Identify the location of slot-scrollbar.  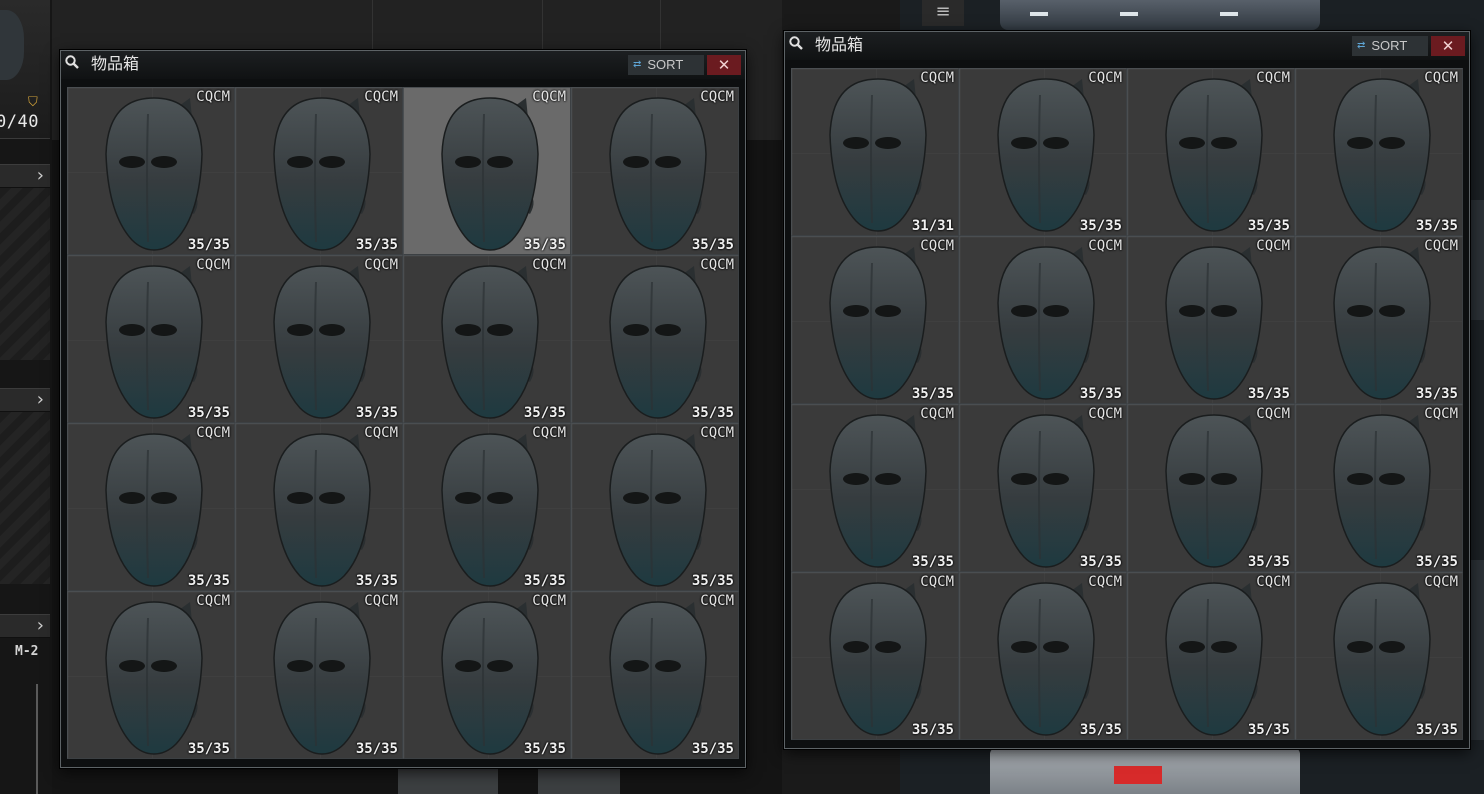
(37, 739).